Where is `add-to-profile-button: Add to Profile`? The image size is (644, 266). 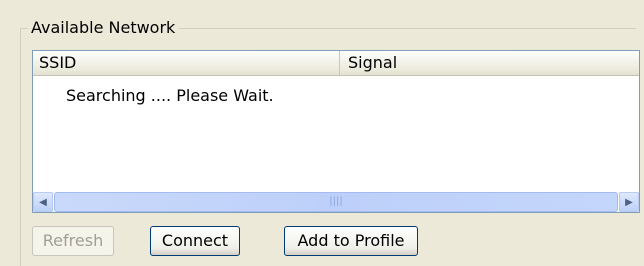
add-to-profile-button: Add to Profile is located at coordinates (351, 241).